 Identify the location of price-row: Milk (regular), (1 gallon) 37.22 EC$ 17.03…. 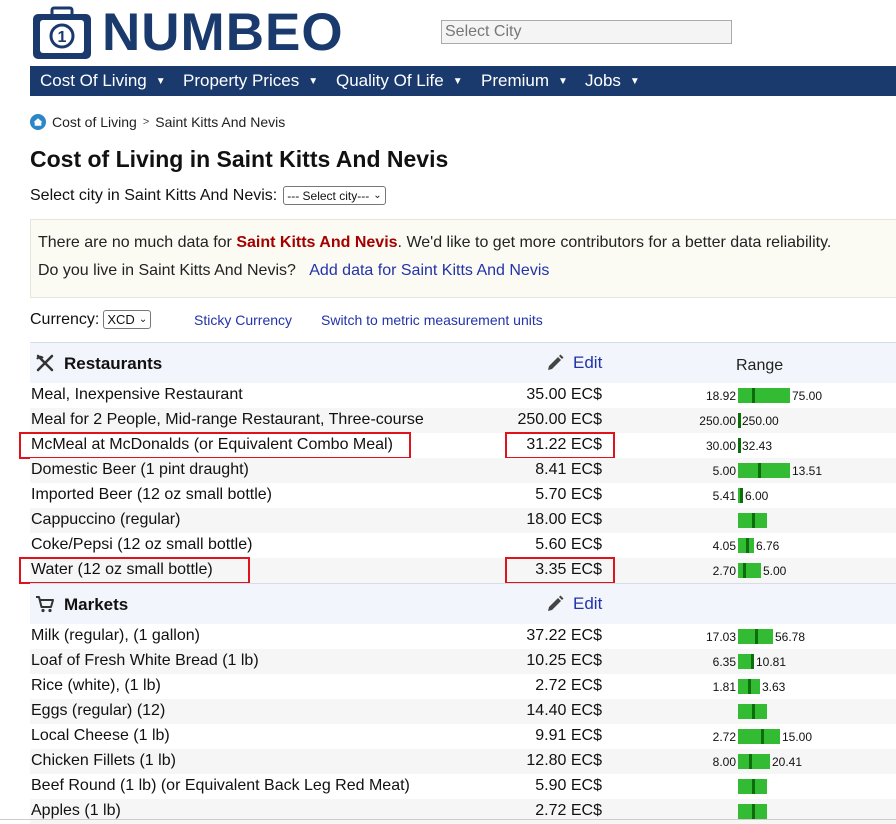
(463, 636).